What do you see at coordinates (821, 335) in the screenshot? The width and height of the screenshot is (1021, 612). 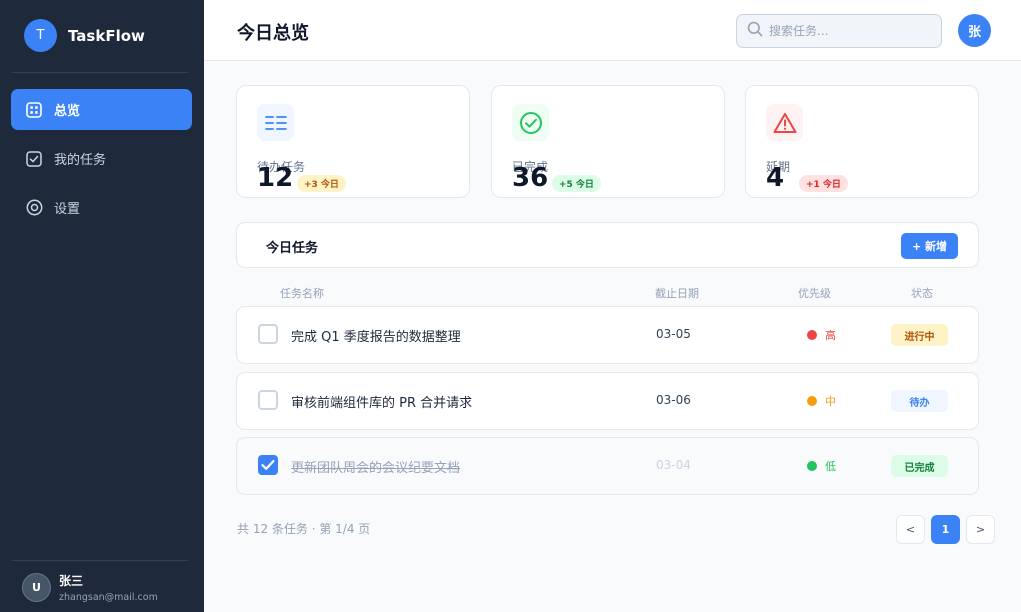 I see `task-priority: 高` at bounding box center [821, 335].